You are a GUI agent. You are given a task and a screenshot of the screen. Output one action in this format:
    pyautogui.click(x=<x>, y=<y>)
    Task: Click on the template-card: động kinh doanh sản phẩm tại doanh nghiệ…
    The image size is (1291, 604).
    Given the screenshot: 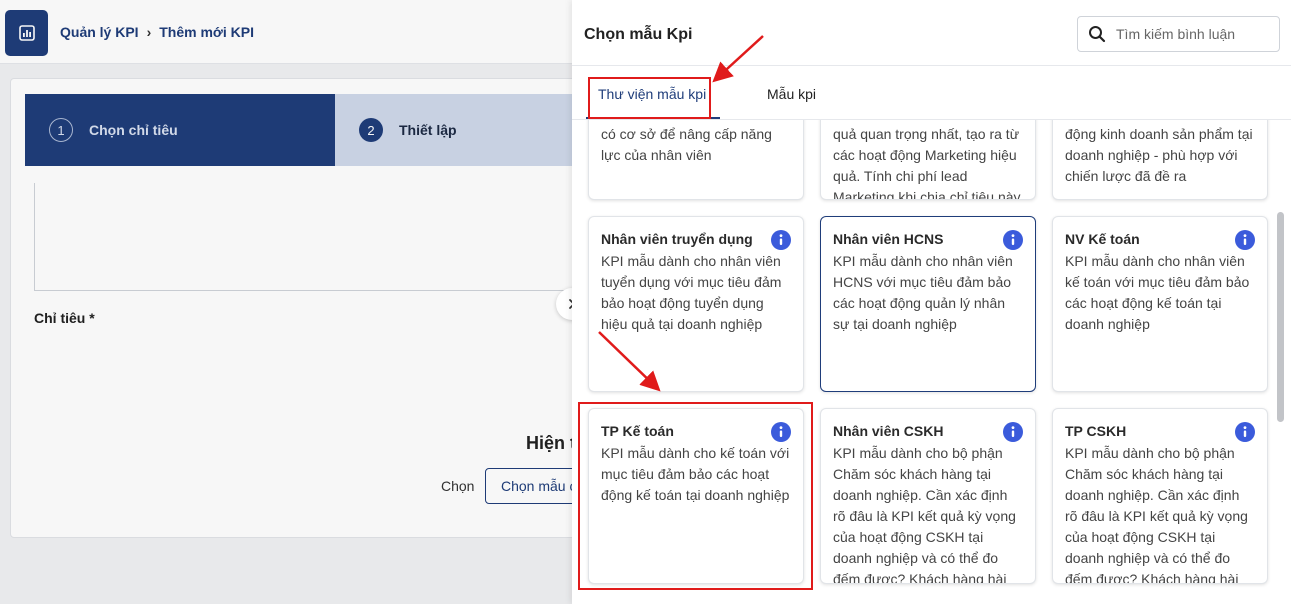 What is the action you would take?
    pyautogui.click(x=1160, y=160)
    